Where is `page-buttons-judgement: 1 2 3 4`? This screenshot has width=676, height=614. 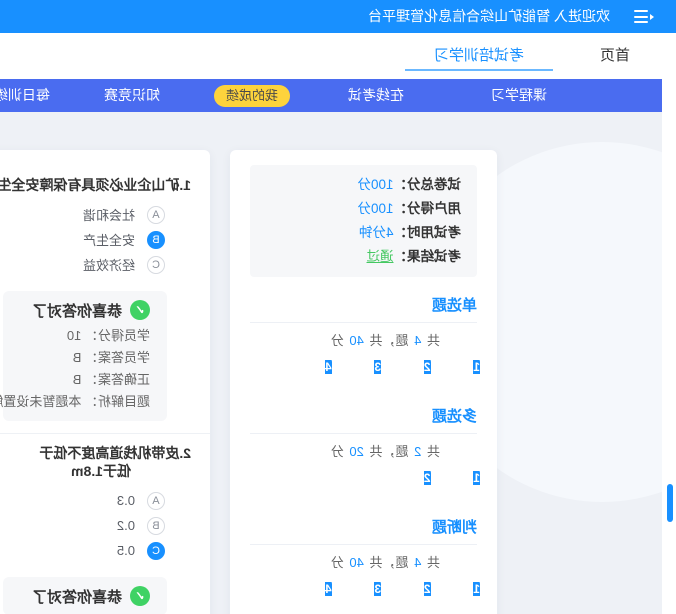
page-buttons-judgement: 1 2 3 4 is located at coordinates (365, 595).